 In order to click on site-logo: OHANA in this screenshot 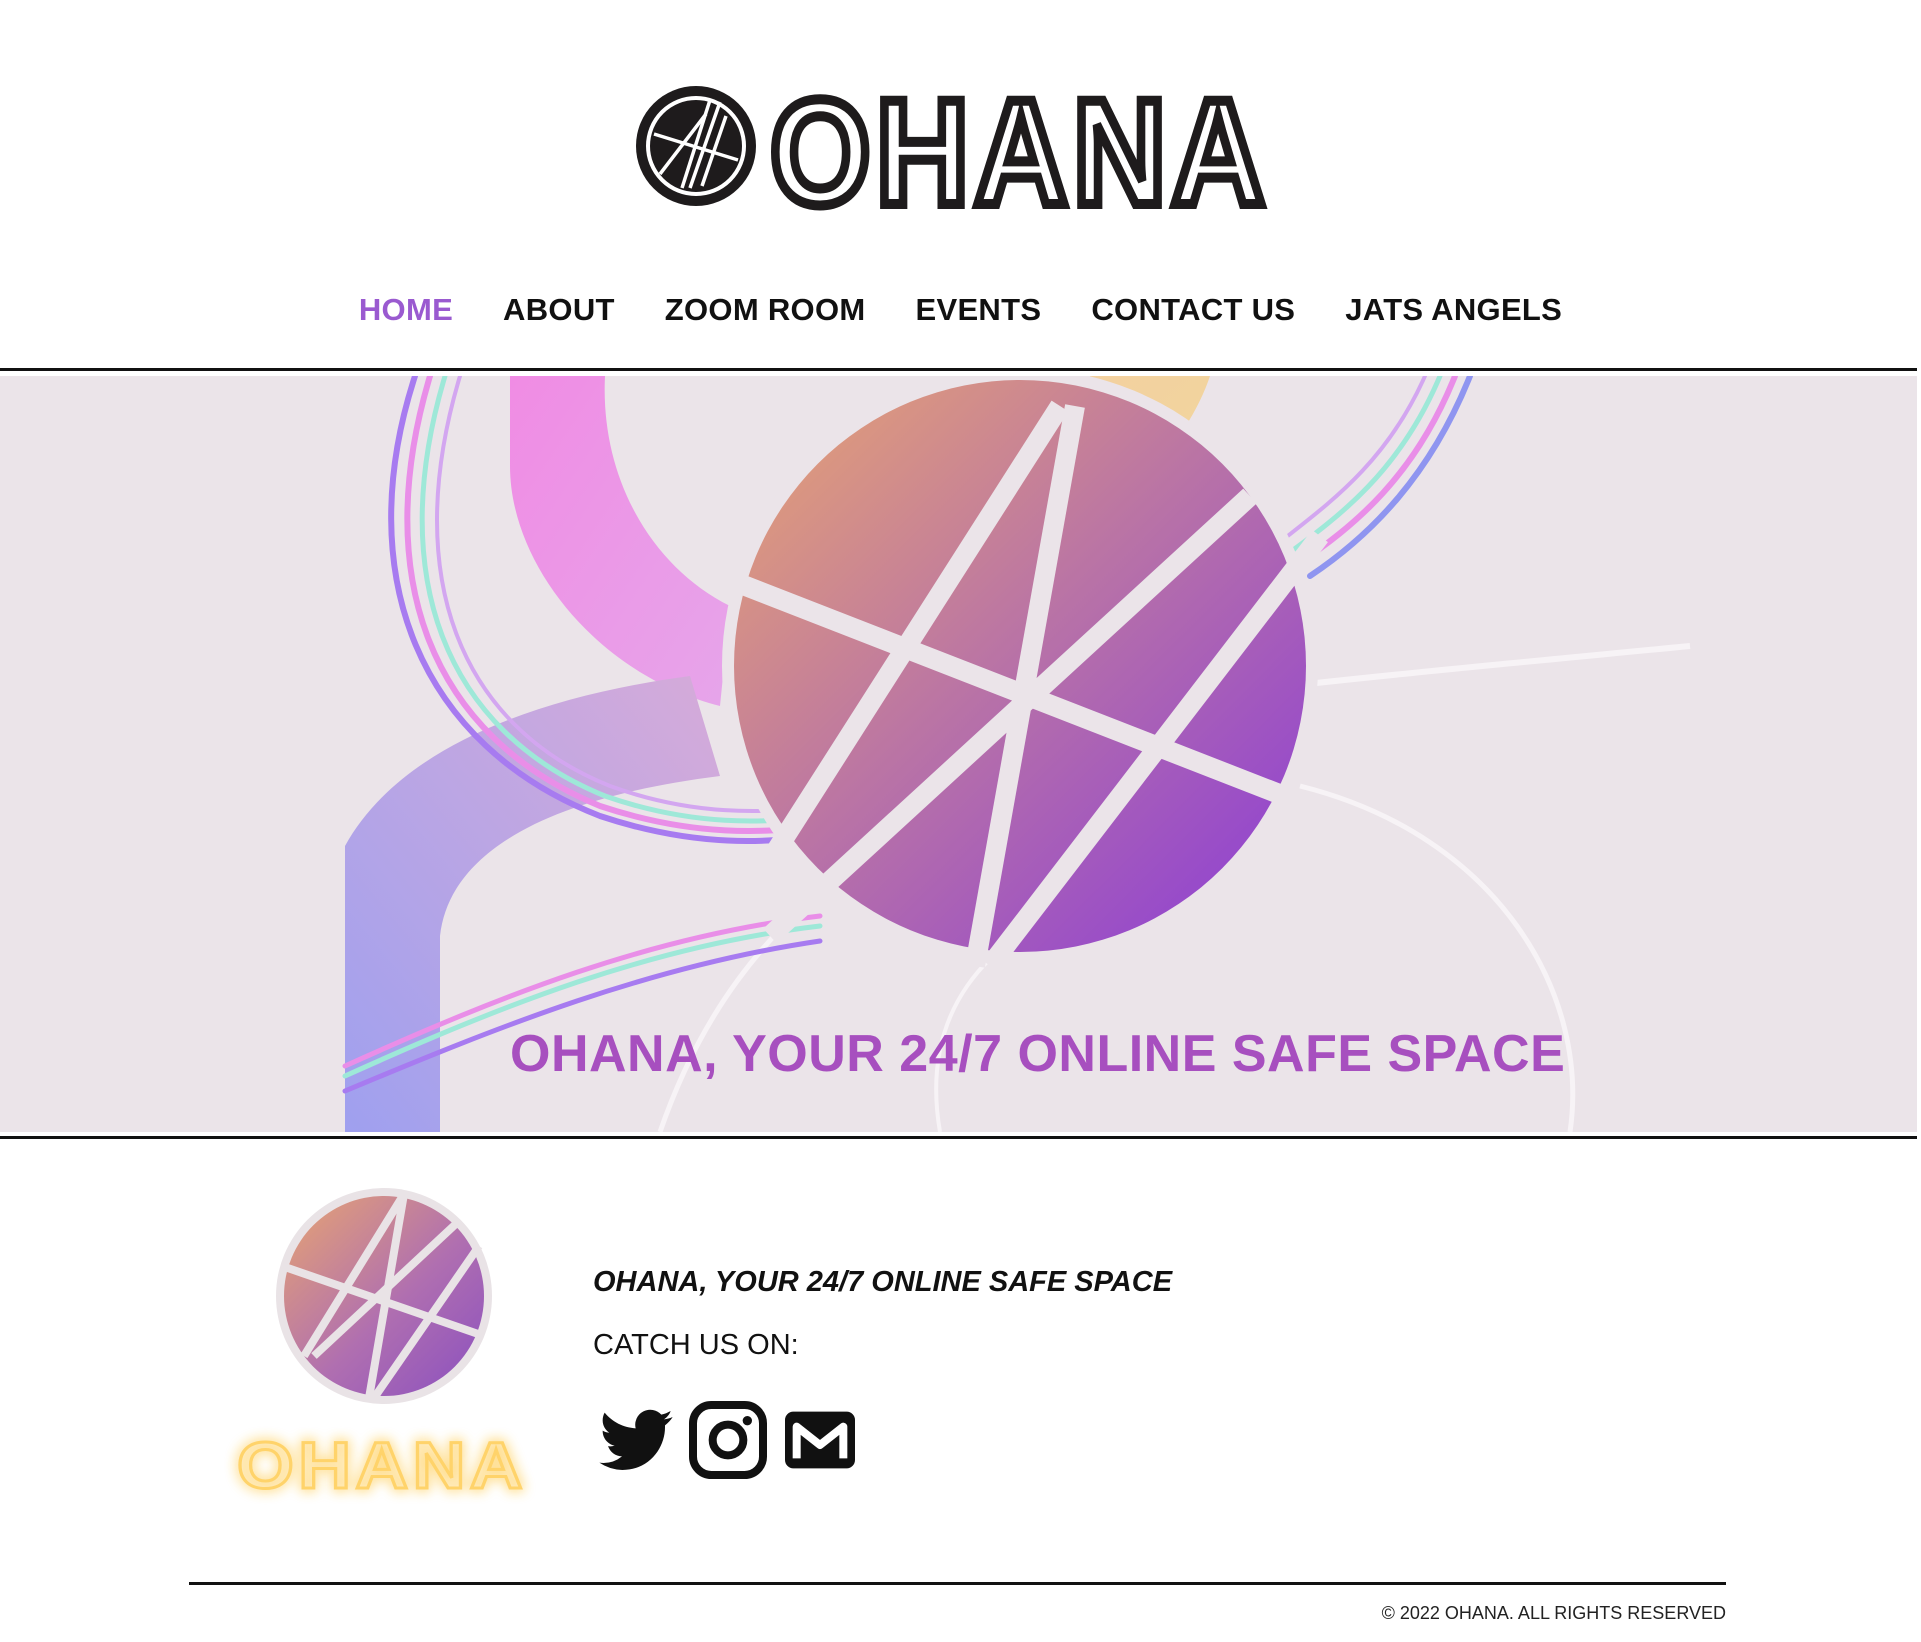, I will do `click(955, 146)`.